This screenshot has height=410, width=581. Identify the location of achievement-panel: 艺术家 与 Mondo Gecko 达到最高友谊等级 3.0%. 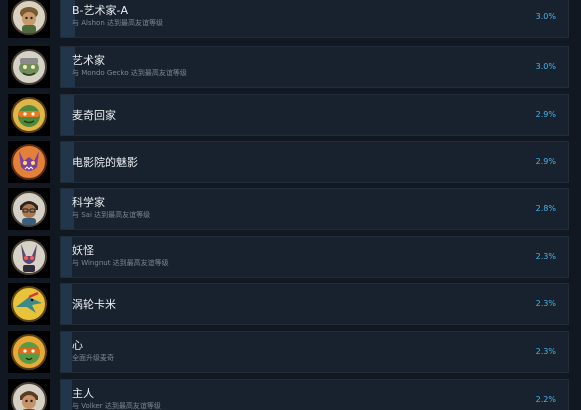
(314, 67).